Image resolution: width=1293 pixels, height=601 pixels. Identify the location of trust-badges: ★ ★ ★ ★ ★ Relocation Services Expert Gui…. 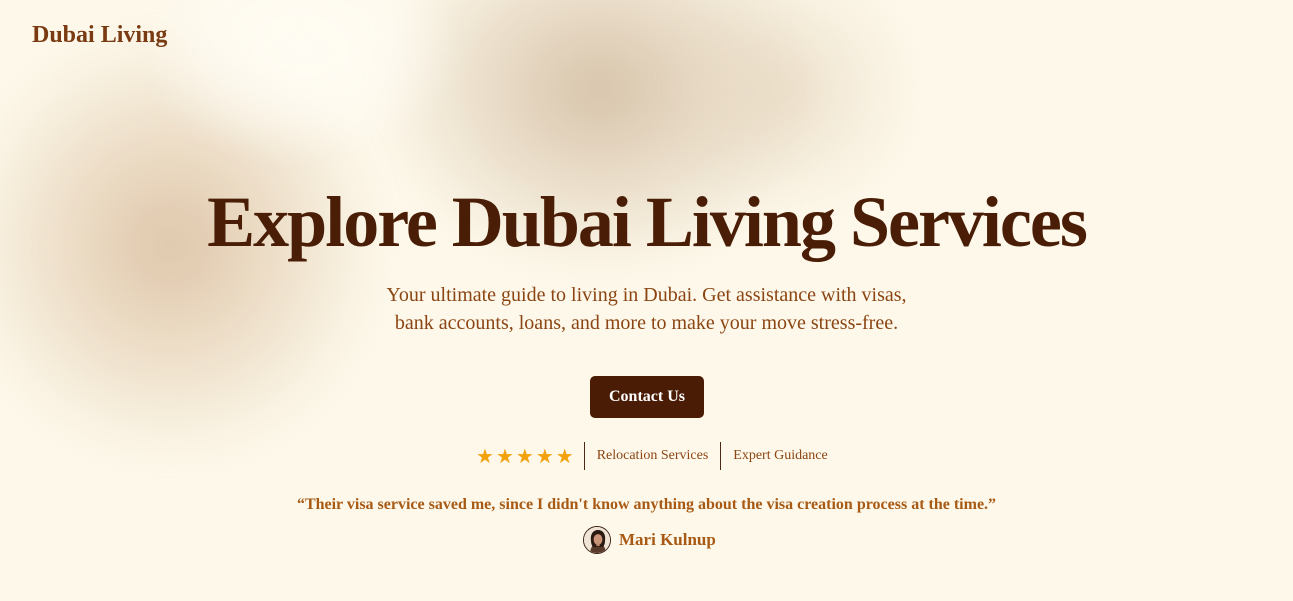
(658, 456).